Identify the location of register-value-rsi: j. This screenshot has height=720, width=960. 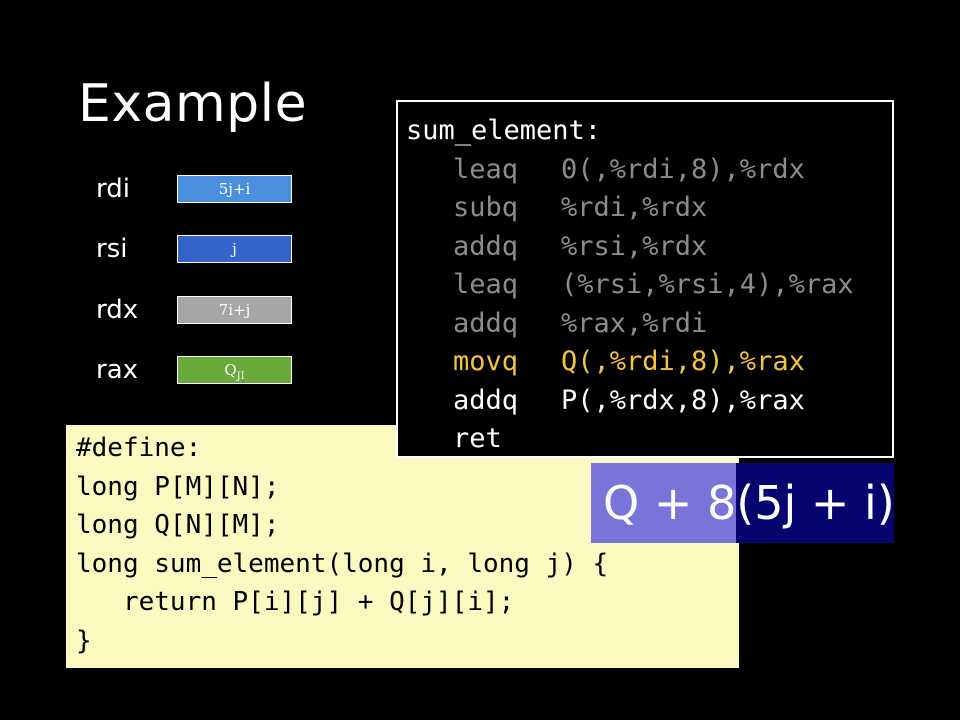
(234, 249).